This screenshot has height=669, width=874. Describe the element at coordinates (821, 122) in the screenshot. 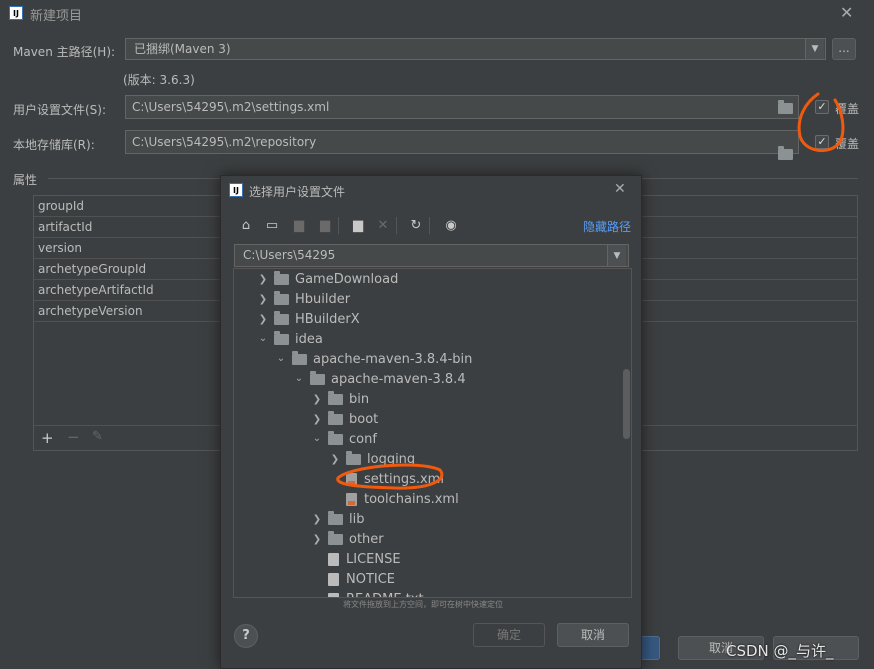

I see `checkbox-annotation-circle` at that location.